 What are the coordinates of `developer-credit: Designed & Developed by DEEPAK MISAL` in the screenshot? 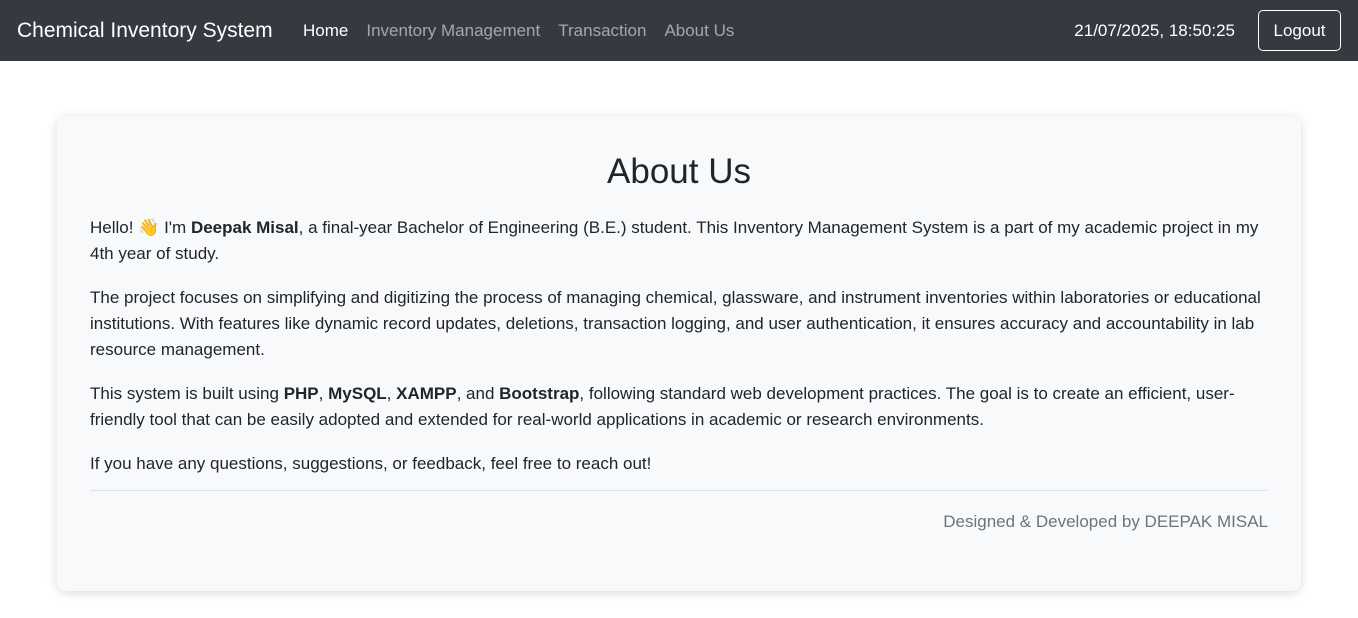 It's located at (1105, 521).